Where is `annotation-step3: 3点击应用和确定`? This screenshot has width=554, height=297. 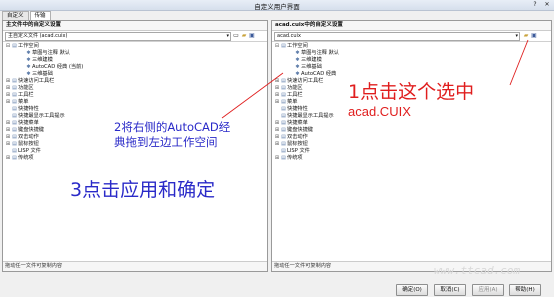
annotation-step3: 3点击应用和确定 is located at coordinates (142, 190).